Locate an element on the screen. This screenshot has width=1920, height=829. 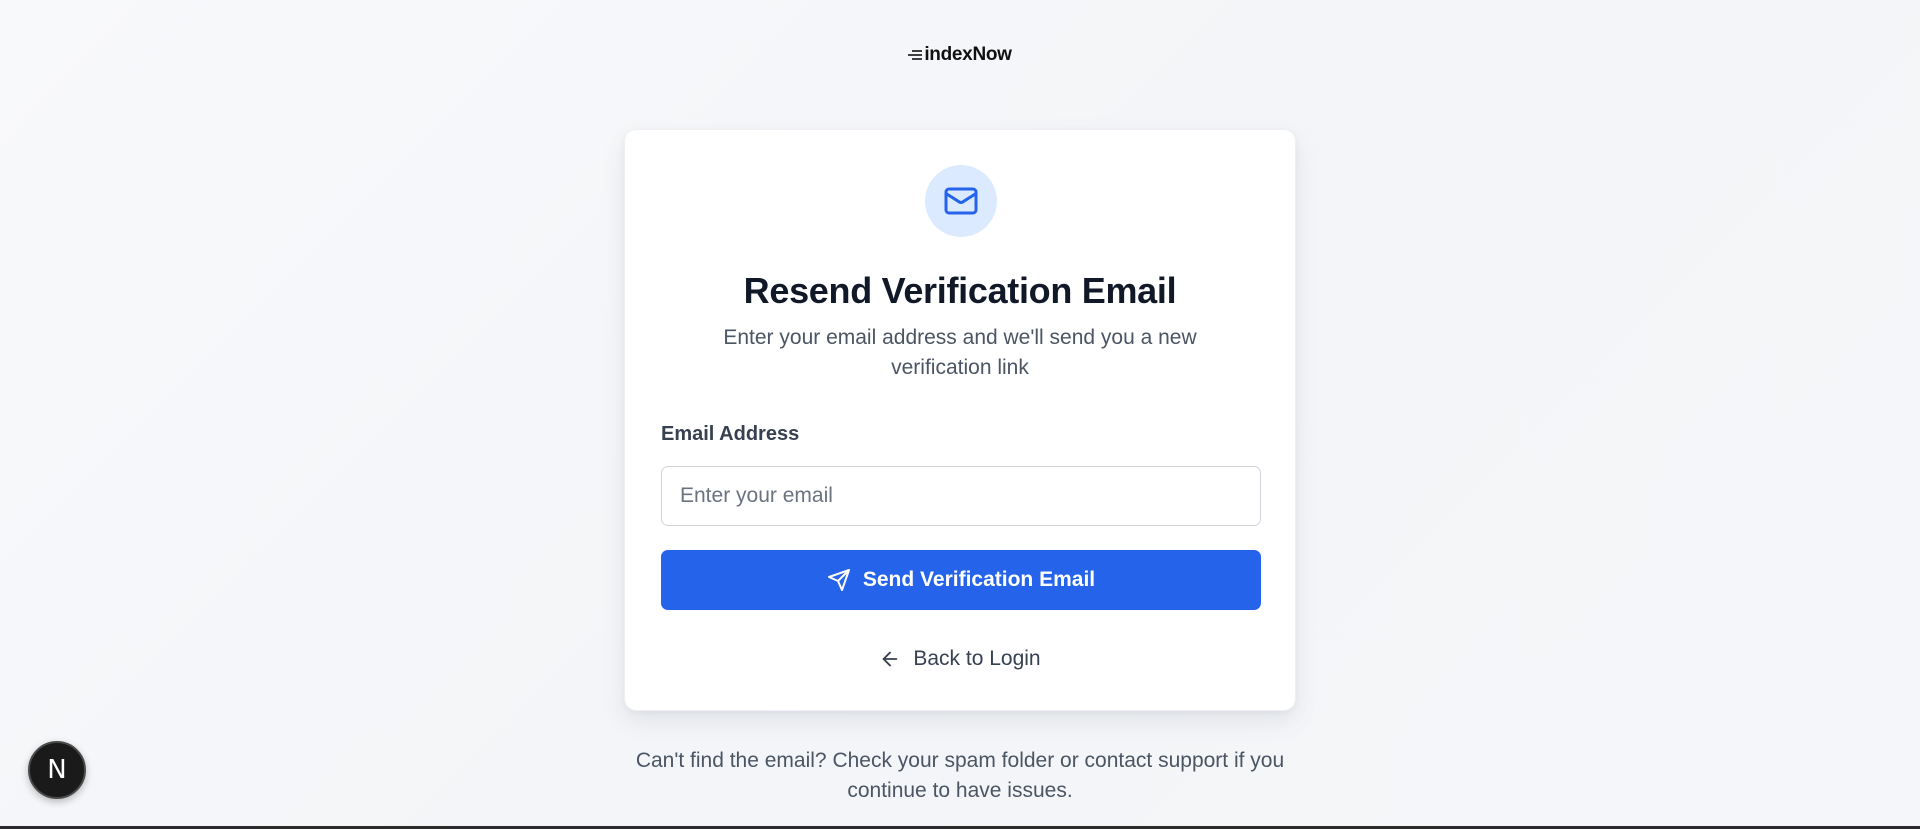
brand-name: indexNow is located at coordinates (968, 54).